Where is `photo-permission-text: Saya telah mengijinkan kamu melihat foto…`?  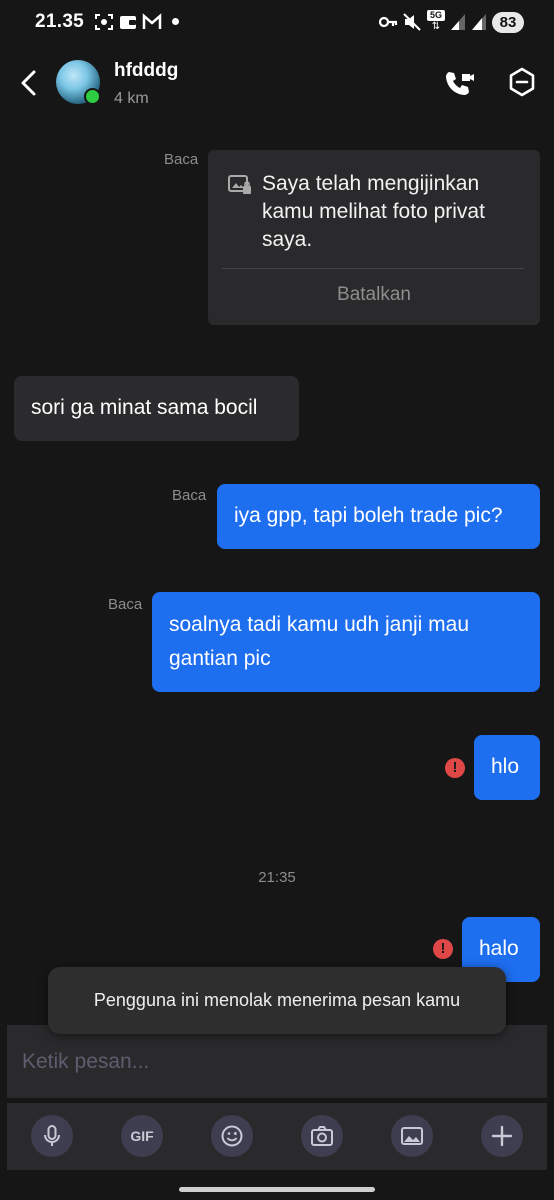
photo-permission-text: Saya telah mengijinkan kamu melihat foto… is located at coordinates (373, 211).